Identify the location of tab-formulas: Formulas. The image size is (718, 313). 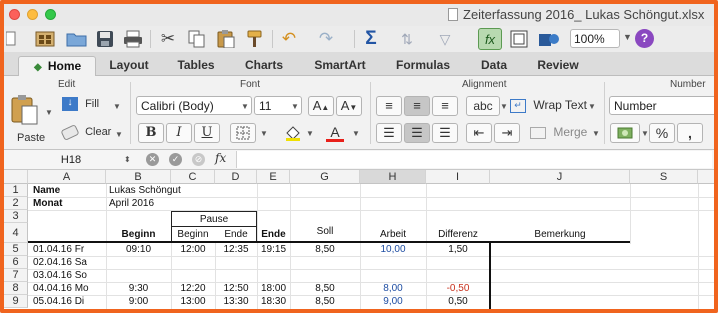
(423, 66).